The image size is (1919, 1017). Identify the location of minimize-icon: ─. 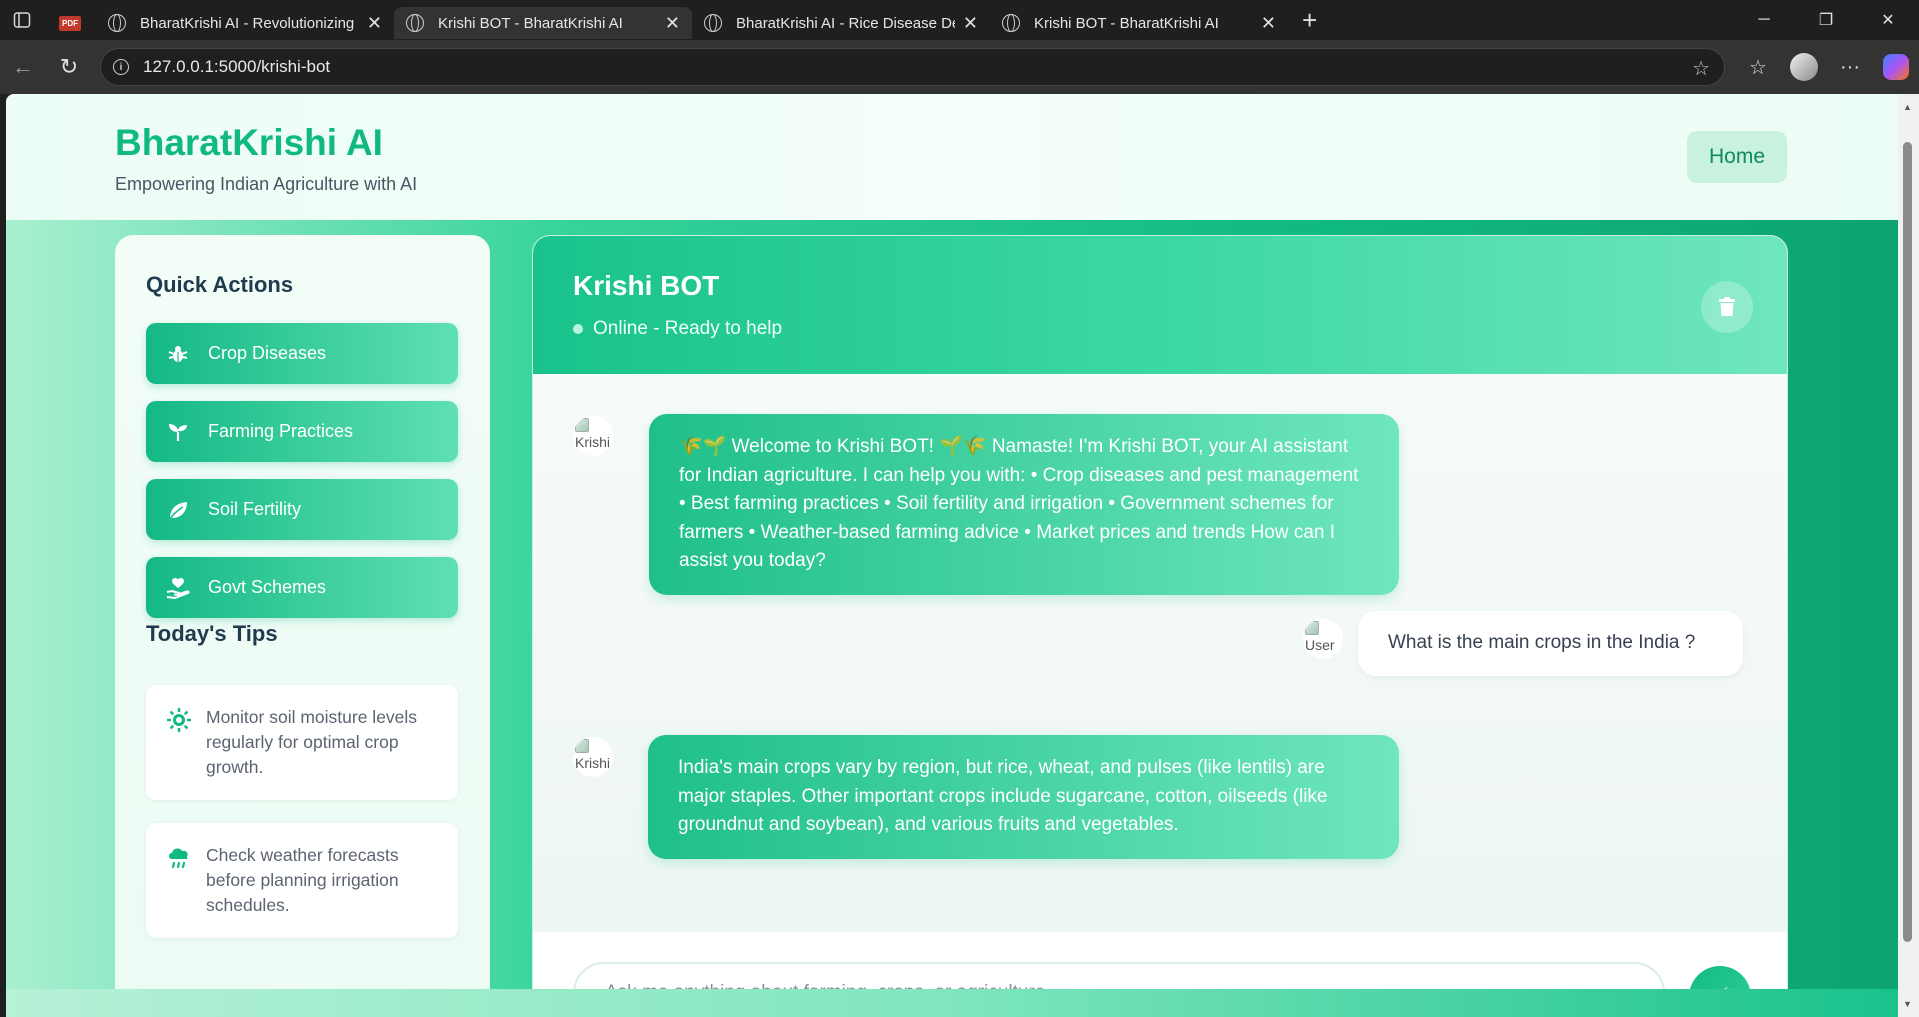
(1764, 20).